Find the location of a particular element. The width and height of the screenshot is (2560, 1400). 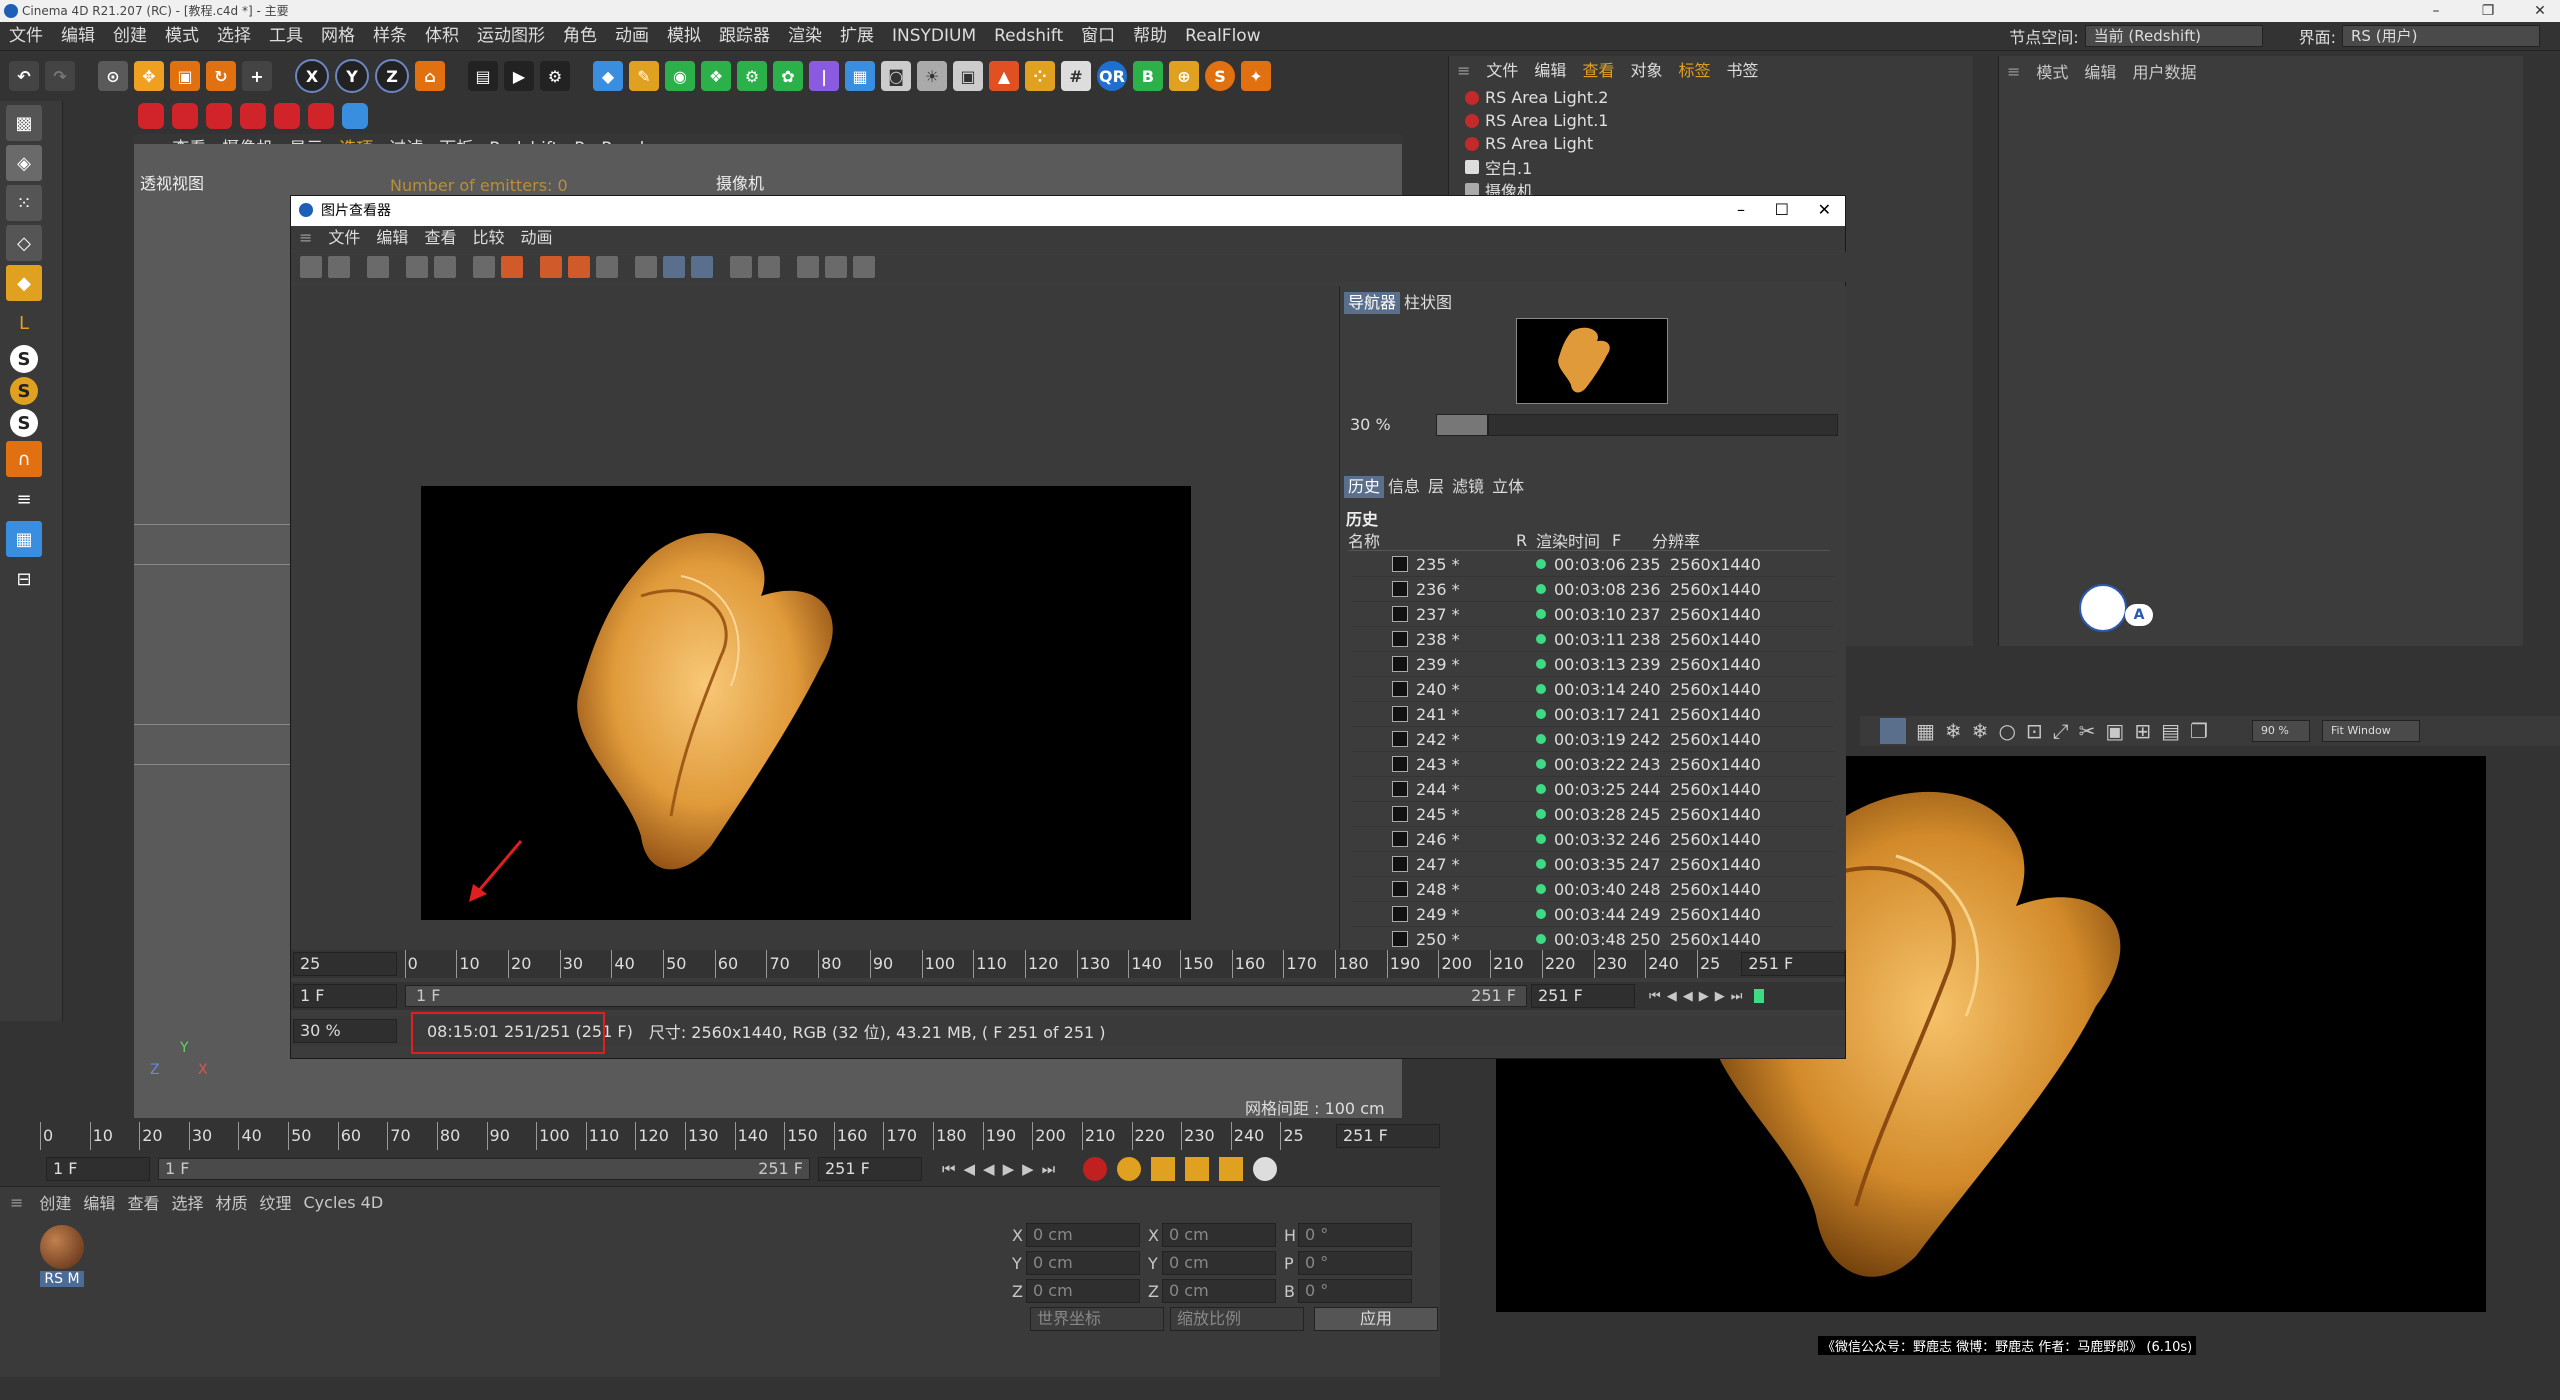

mat-menu-item: 编辑 is located at coordinates (99, 1202).